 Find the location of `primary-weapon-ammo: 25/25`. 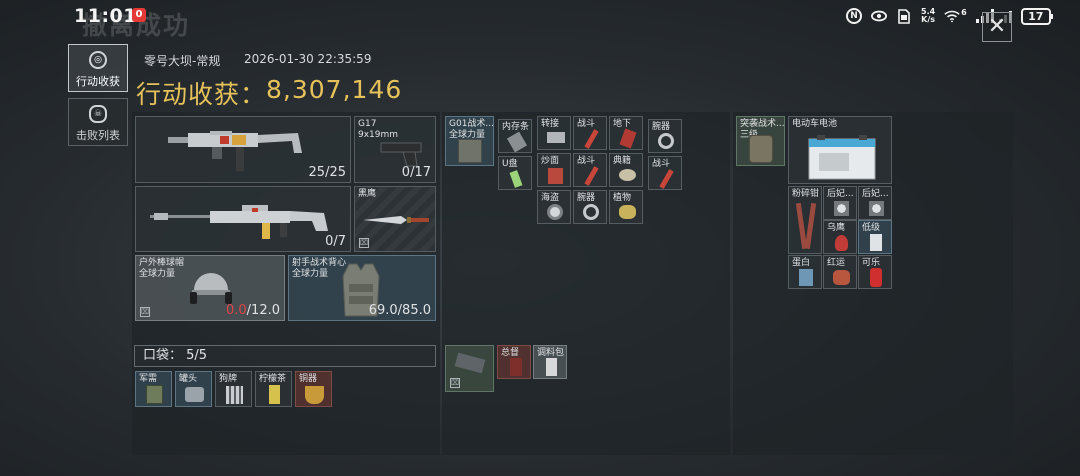

primary-weapon-ammo: 25/25 is located at coordinates (327, 172).